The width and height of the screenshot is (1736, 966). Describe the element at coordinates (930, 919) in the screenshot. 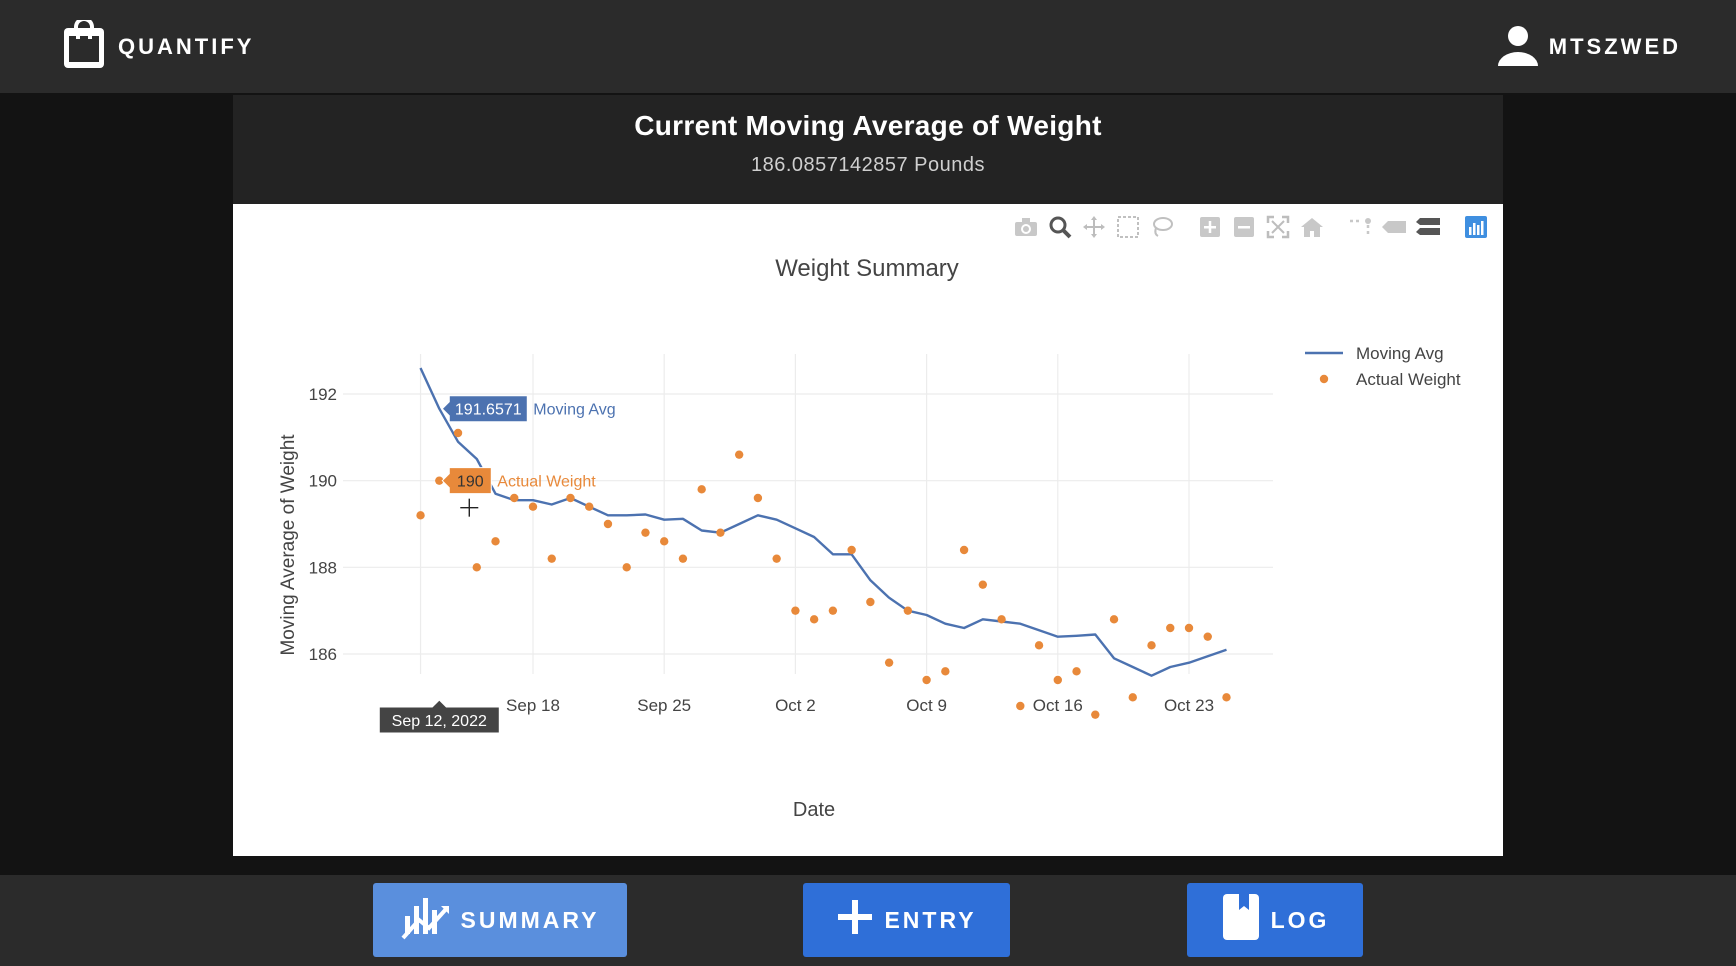

I see `entry-button-label: ENTRY` at that location.